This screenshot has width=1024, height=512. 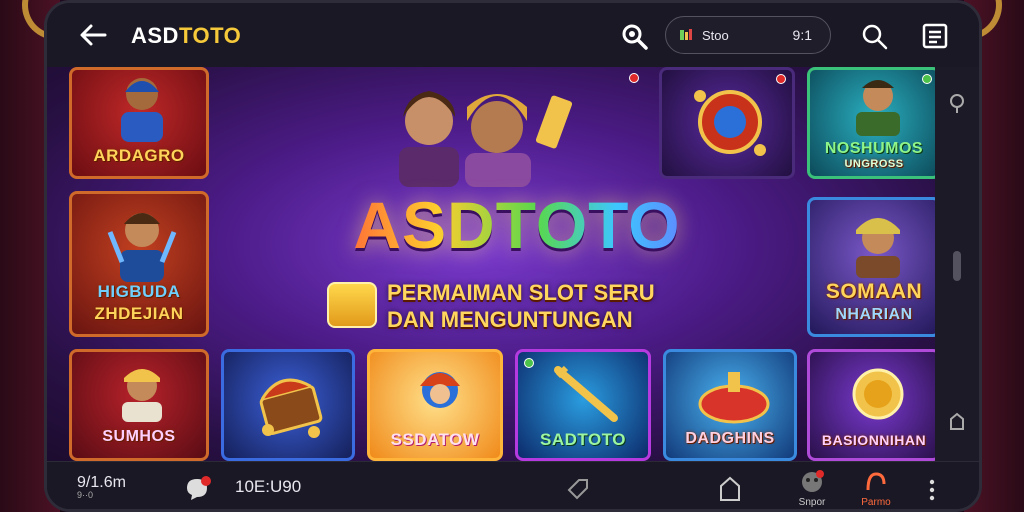 I want to click on game-tile-higbuda: HIGBUDA ZHDEJIAN, so click(x=139, y=264).